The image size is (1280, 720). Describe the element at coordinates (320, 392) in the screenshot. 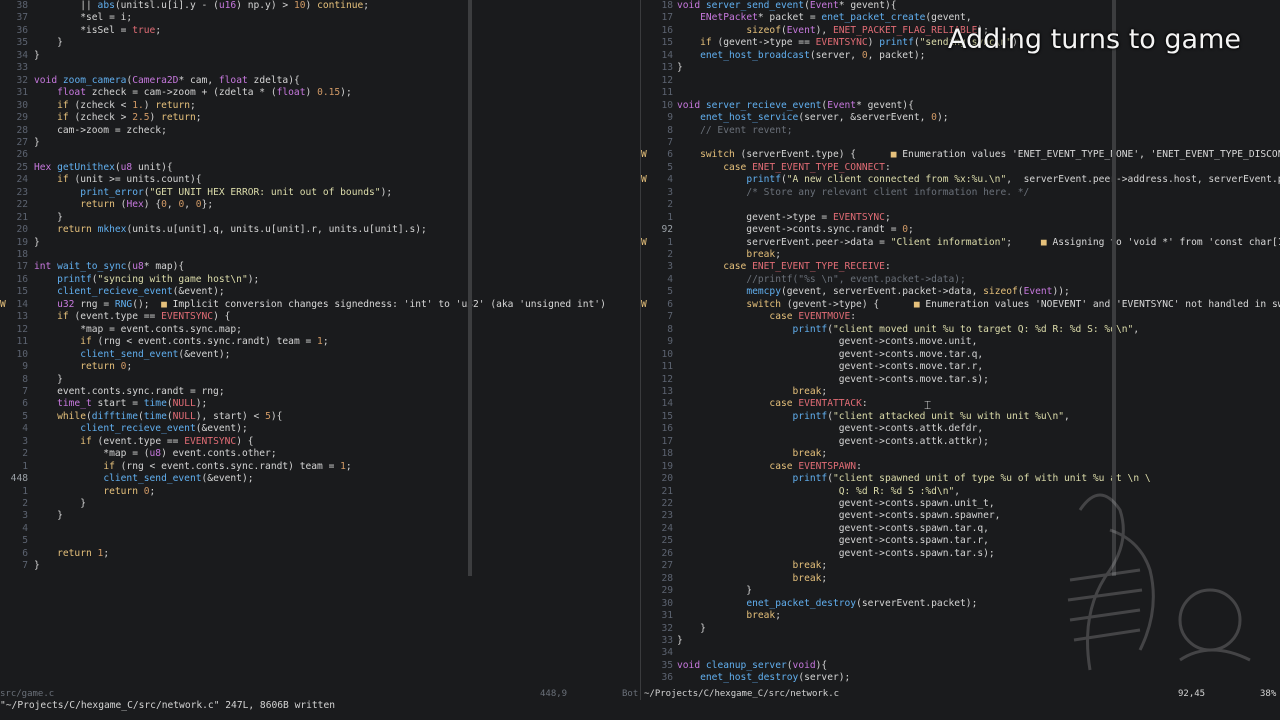

I see `code-line: 7 event.conts.sync.randt = rng;` at that location.